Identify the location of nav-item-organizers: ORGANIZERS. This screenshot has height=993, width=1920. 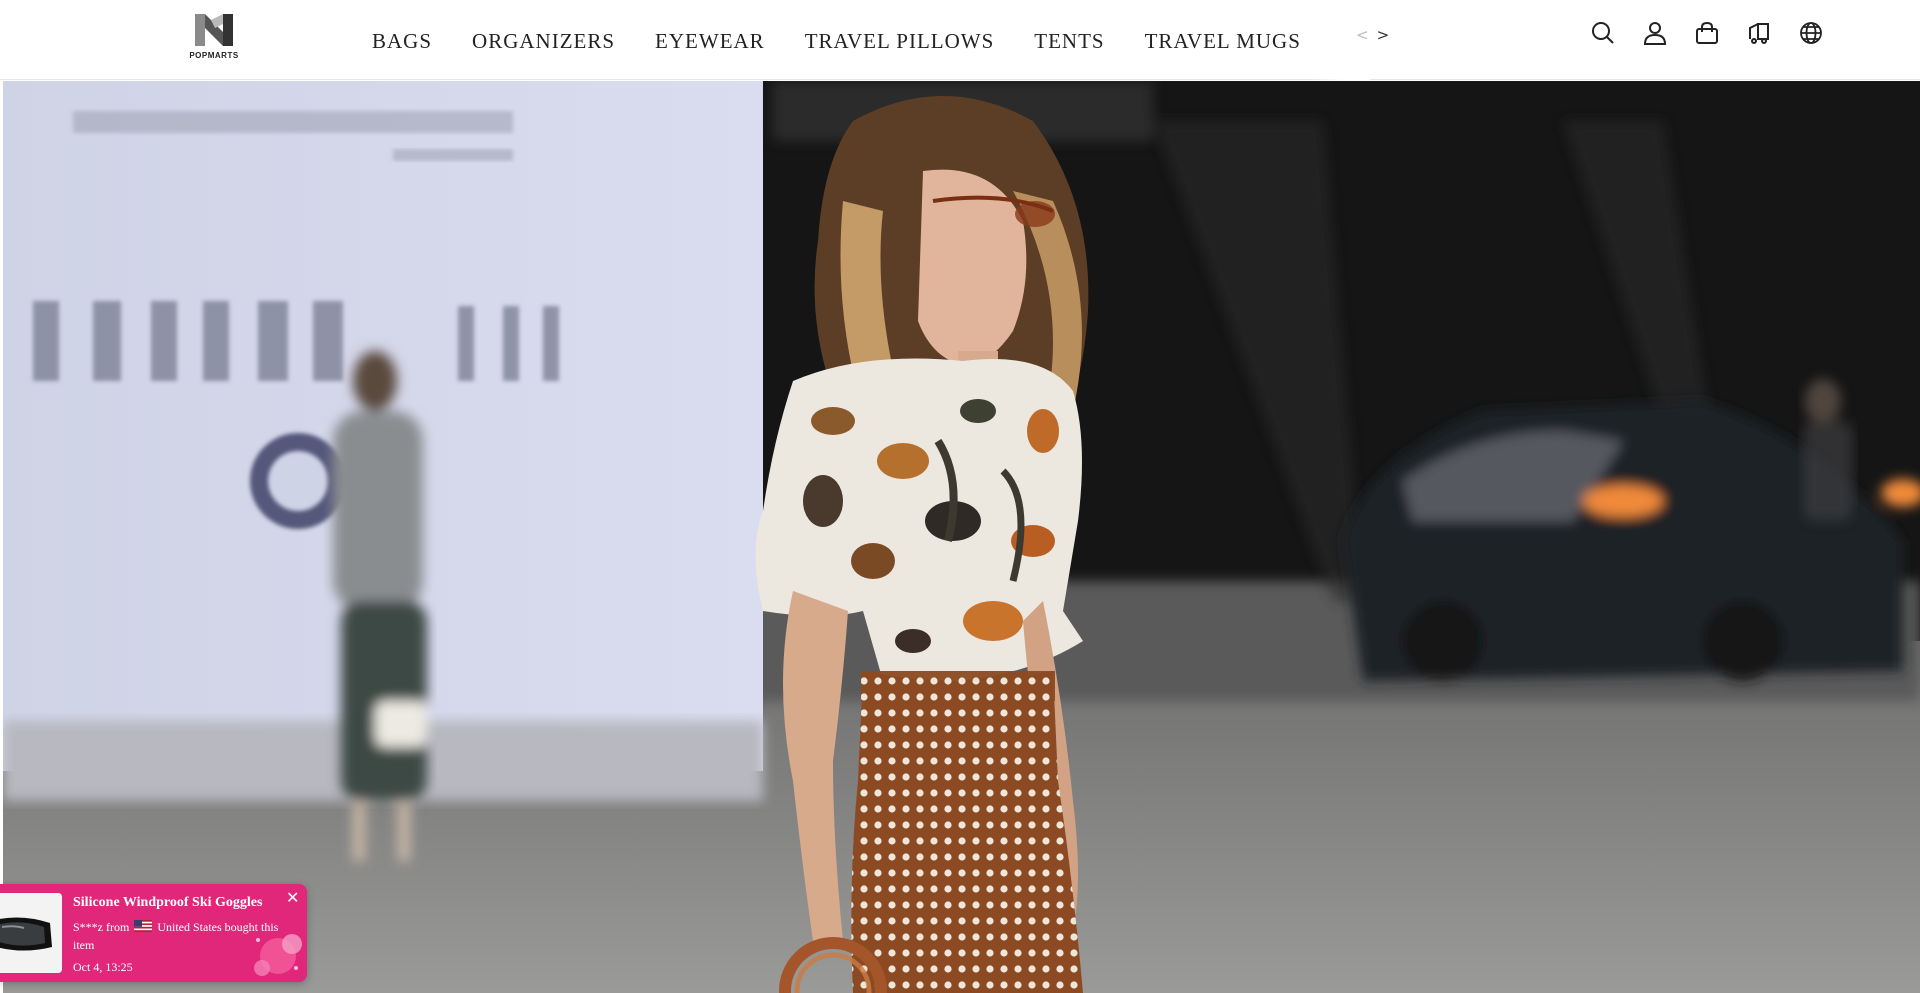
(543, 40).